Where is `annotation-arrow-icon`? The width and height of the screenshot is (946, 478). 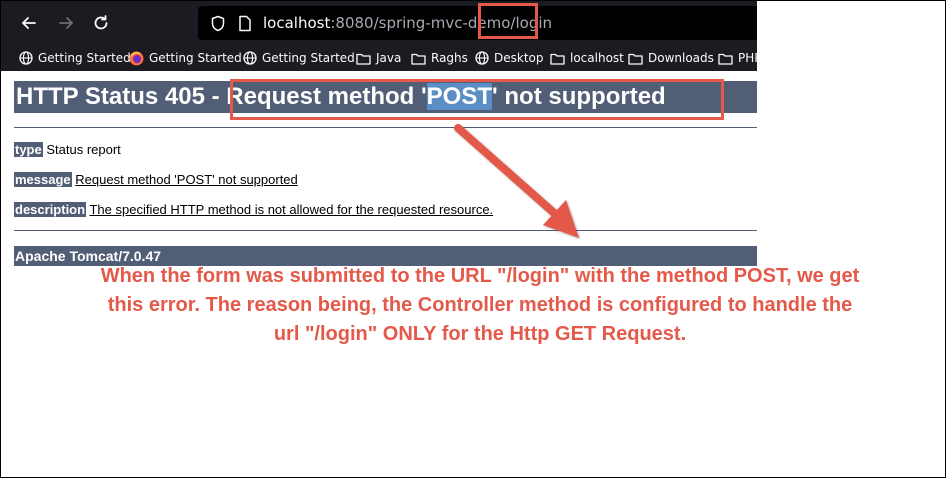
annotation-arrow-icon is located at coordinates (516, 181).